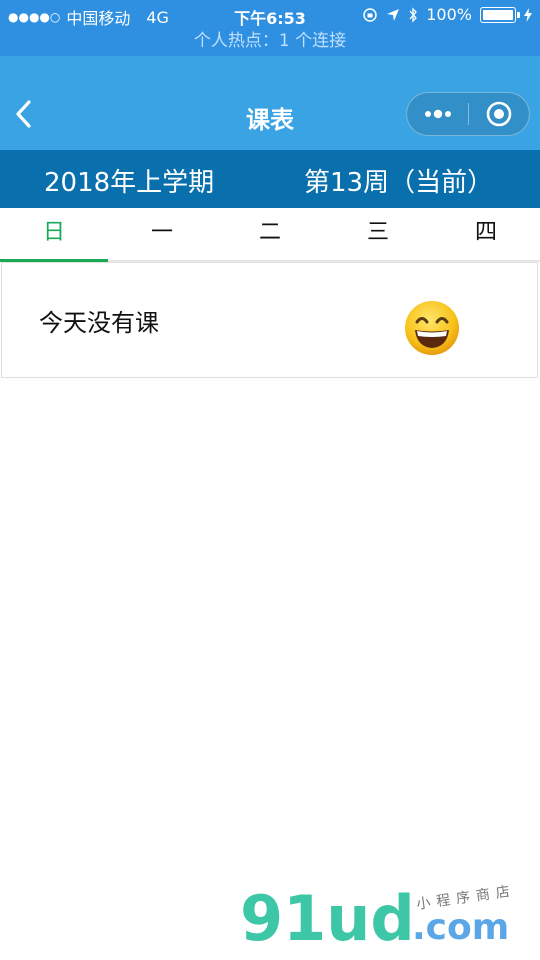  I want to click on ellipsis-icon, so click(437, 114).